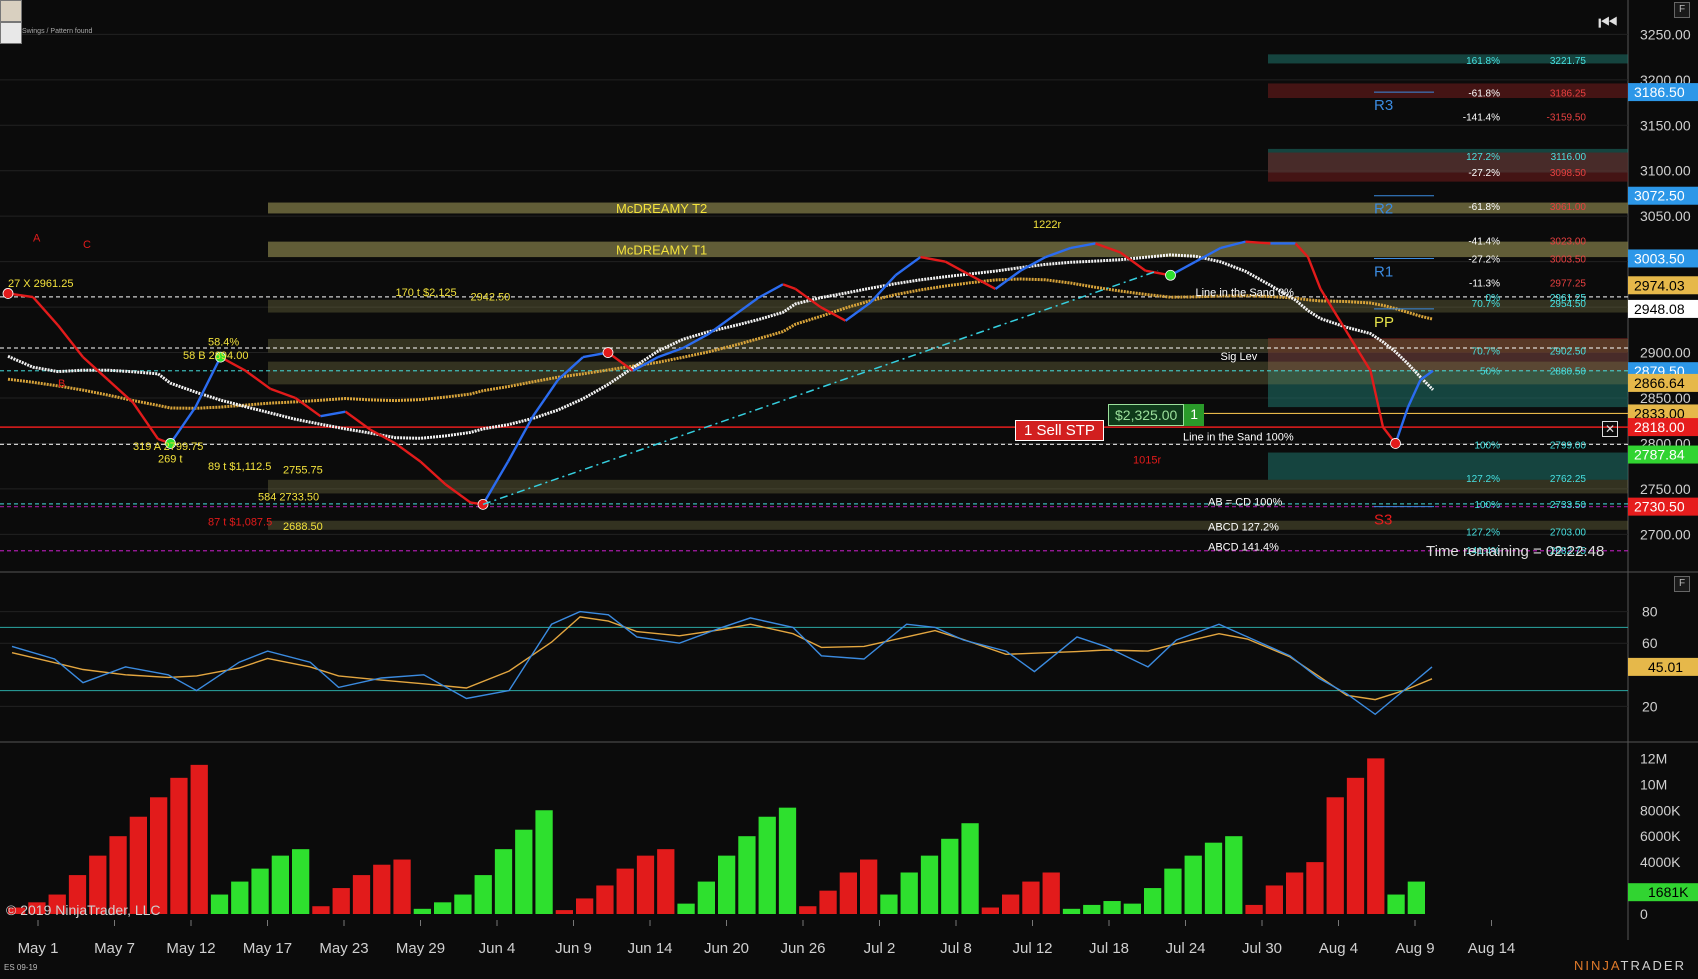  What do you see at coordinates (1659, 507) in the screenshot?
I see `price-badge-text: 2730.50` at bounding box center [1659, 507].